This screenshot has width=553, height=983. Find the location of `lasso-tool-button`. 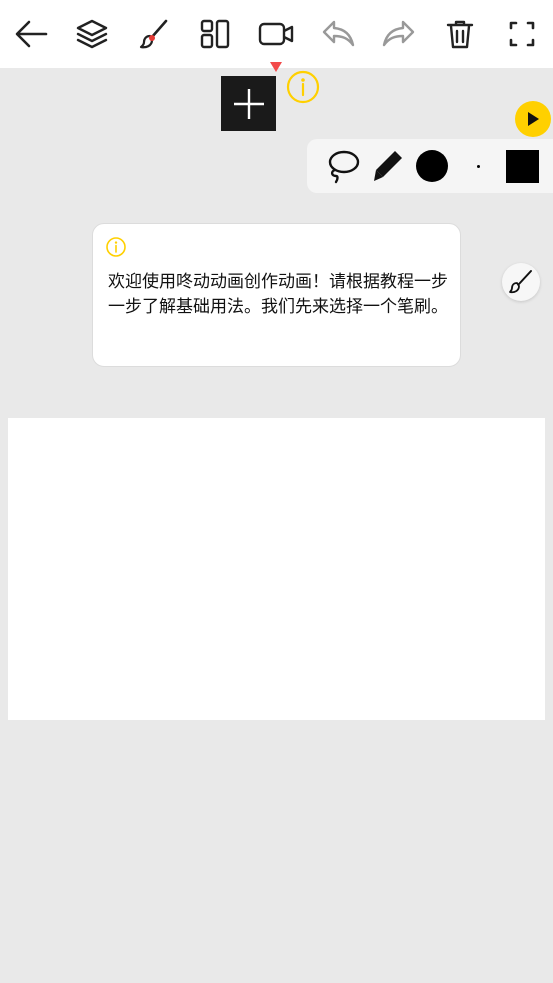

lasso-tool-button is located at coordinates (343, 166).